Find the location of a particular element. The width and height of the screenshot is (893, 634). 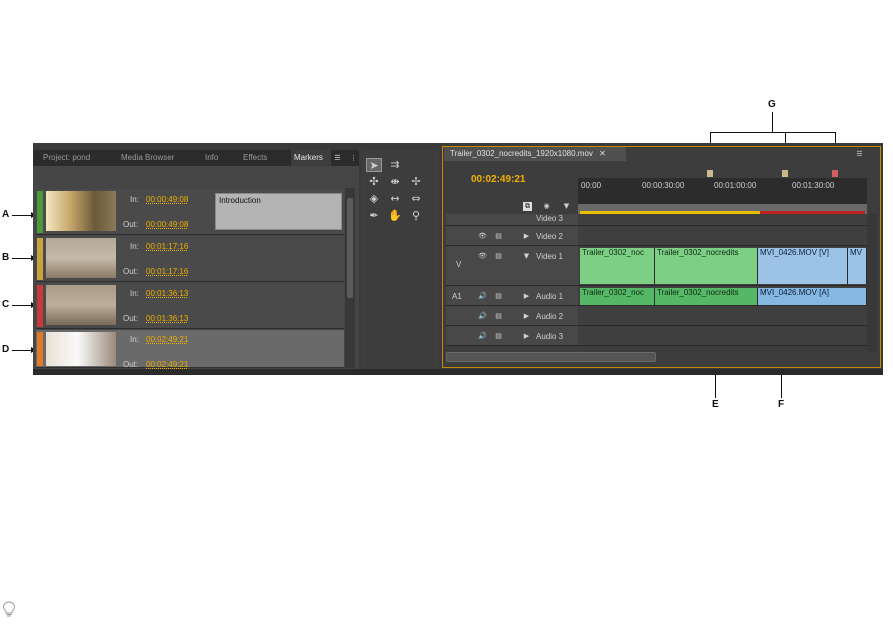

marker-comment-field: Introduction is located at coordinates (278, 211).